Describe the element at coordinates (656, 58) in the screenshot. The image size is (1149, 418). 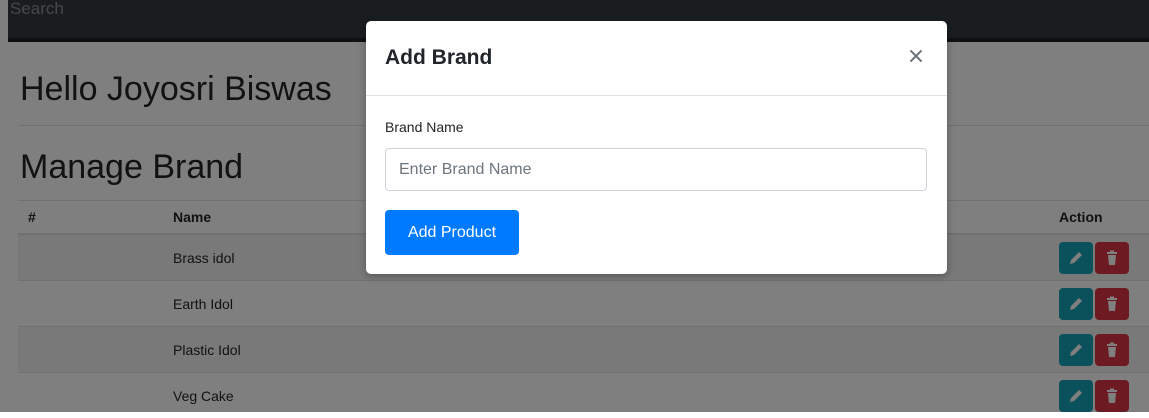
I see `modal-header: Add Brand` at that location.